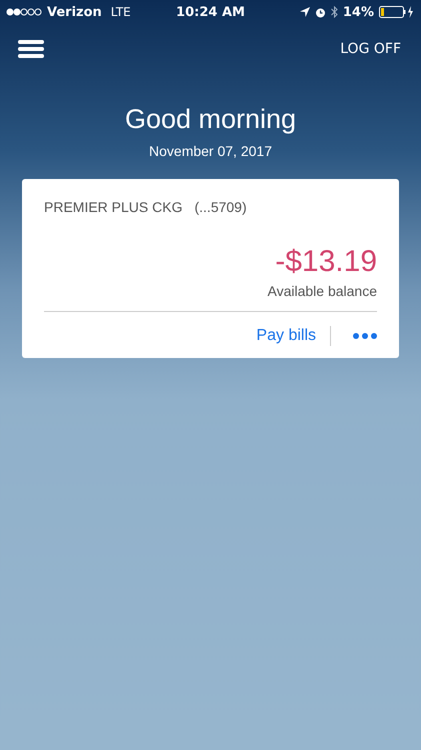 Image resolution: width=421 pixels, height=750 pixels. Describe the element at coordinates (320, 12) in the screenshot. I see `alarm-clock-icon` at that location.